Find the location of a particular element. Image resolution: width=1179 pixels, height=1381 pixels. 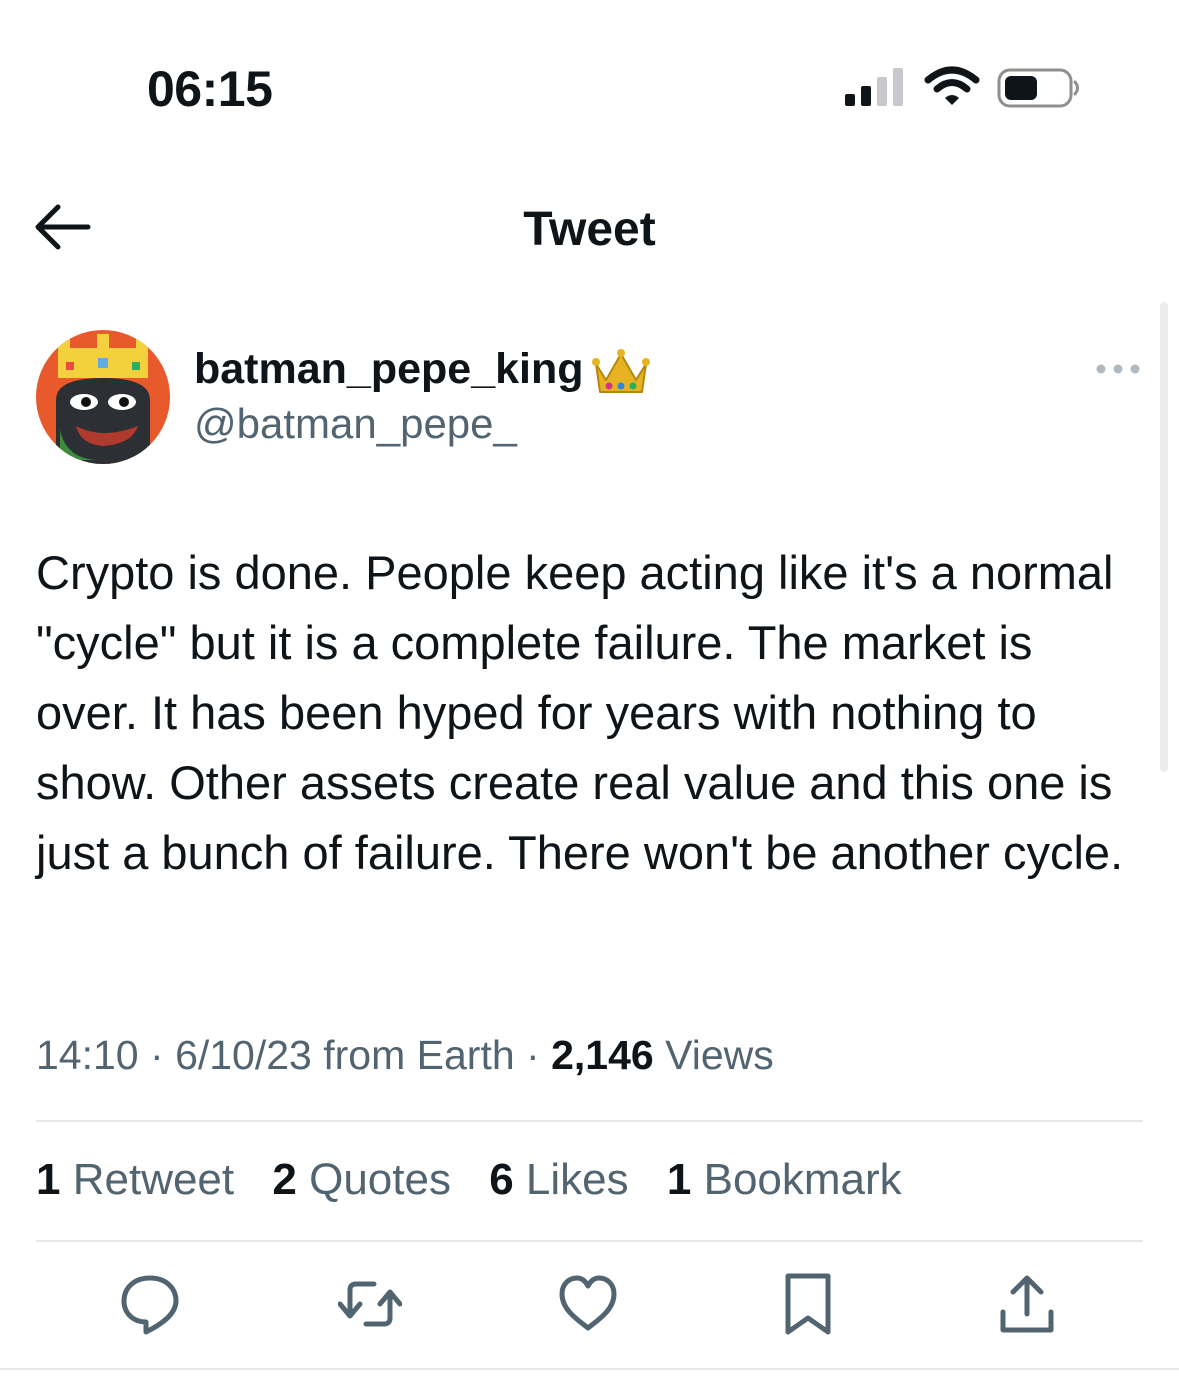

retweets-label: Retweet is located at coordinates (153, 1179).